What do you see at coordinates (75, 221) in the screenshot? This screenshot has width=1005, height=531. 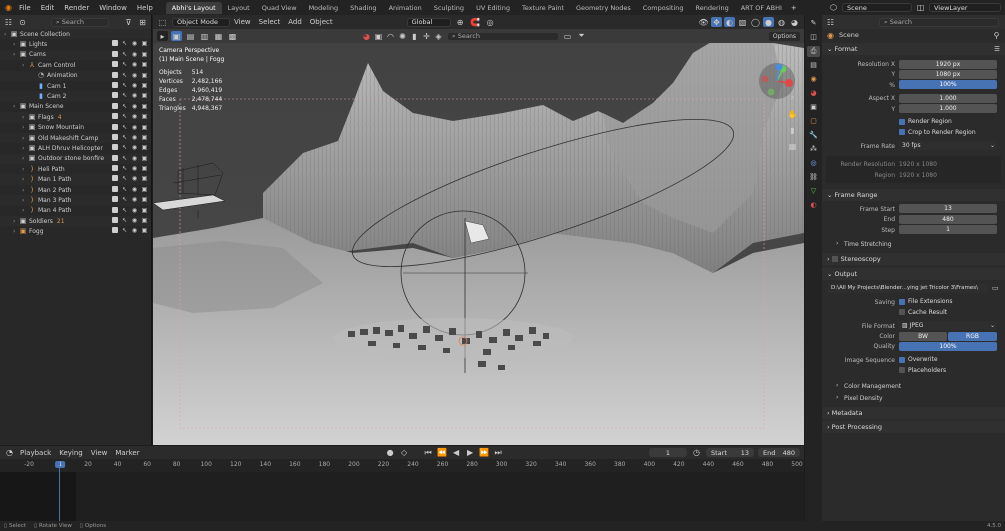 I see `outliner-row: › ▣ Soldiers 21 ↖ ◉ ▣` at bounding box center [75, 221].